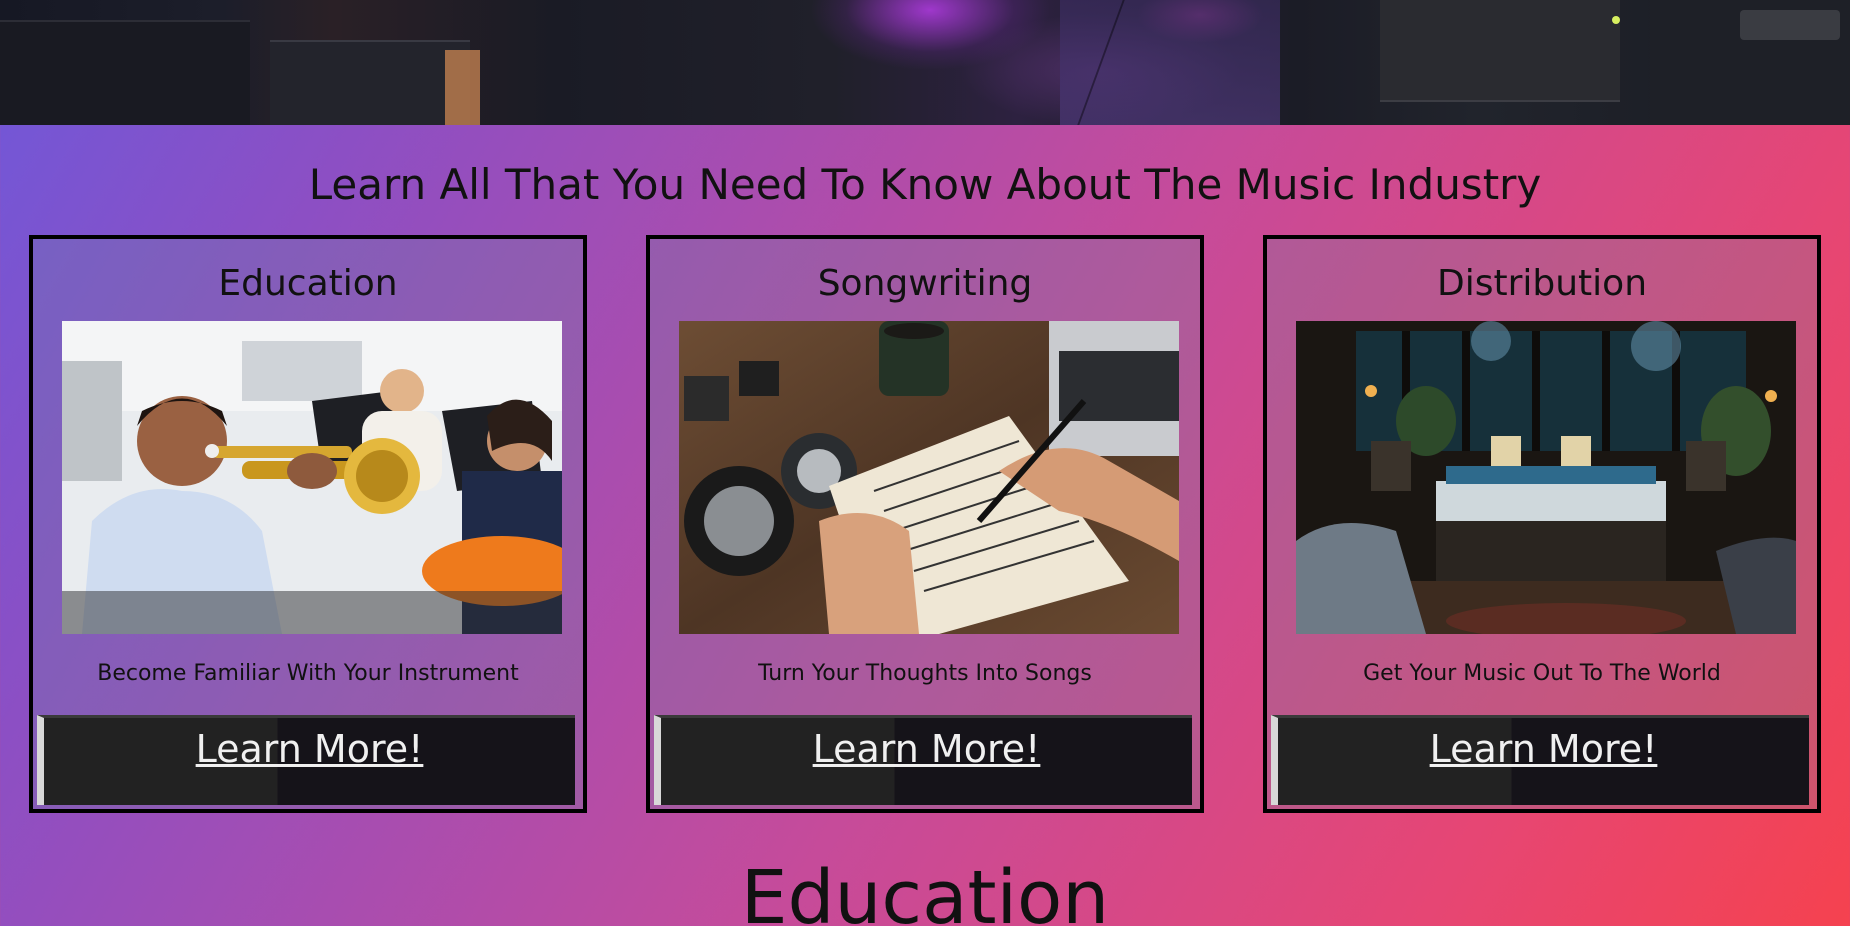 Image resolution: width=1850 pixels, height=926 pixels. Describe the element at coordinates (925, 62) in the screenshot. I see `hero-banner-image` at that location.